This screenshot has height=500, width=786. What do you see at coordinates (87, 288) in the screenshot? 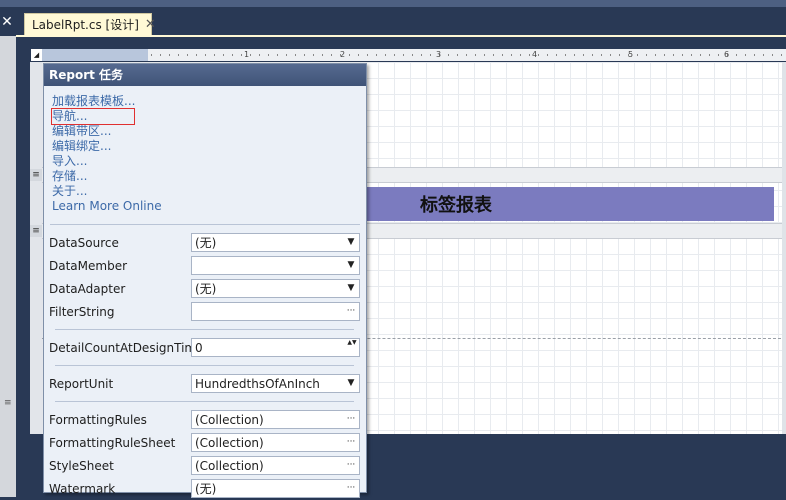
I see `property-label: DataAdapter` at bounding box center [87, 288].